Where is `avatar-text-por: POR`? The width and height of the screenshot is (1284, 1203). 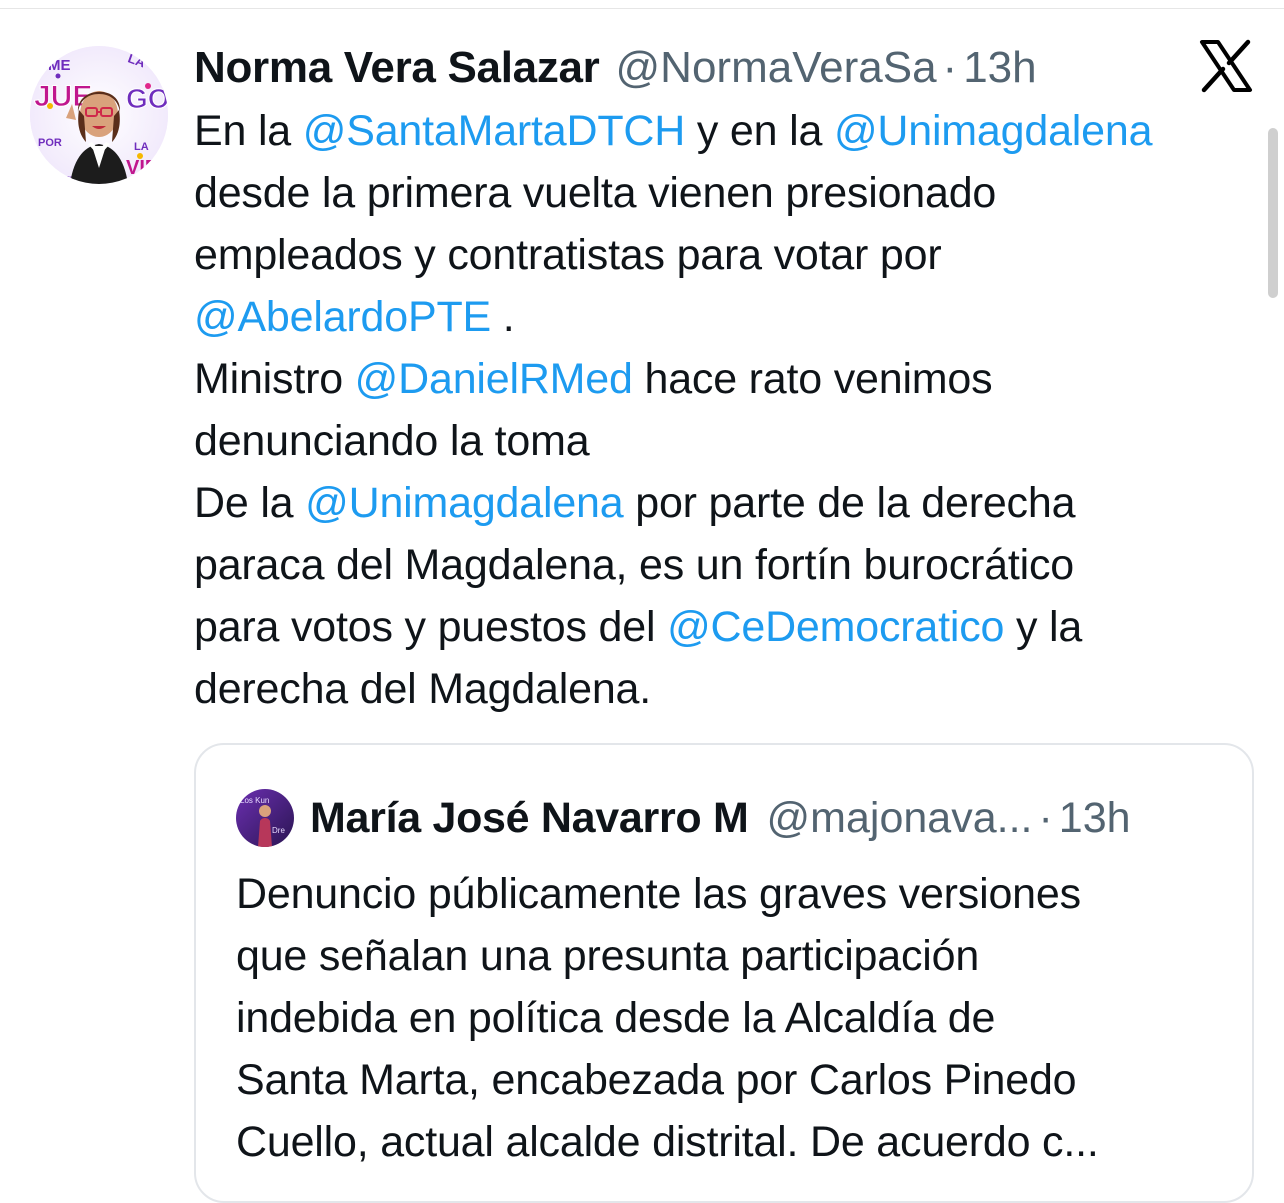
avatar-text-por: POR is located at coordinates (50, 143).